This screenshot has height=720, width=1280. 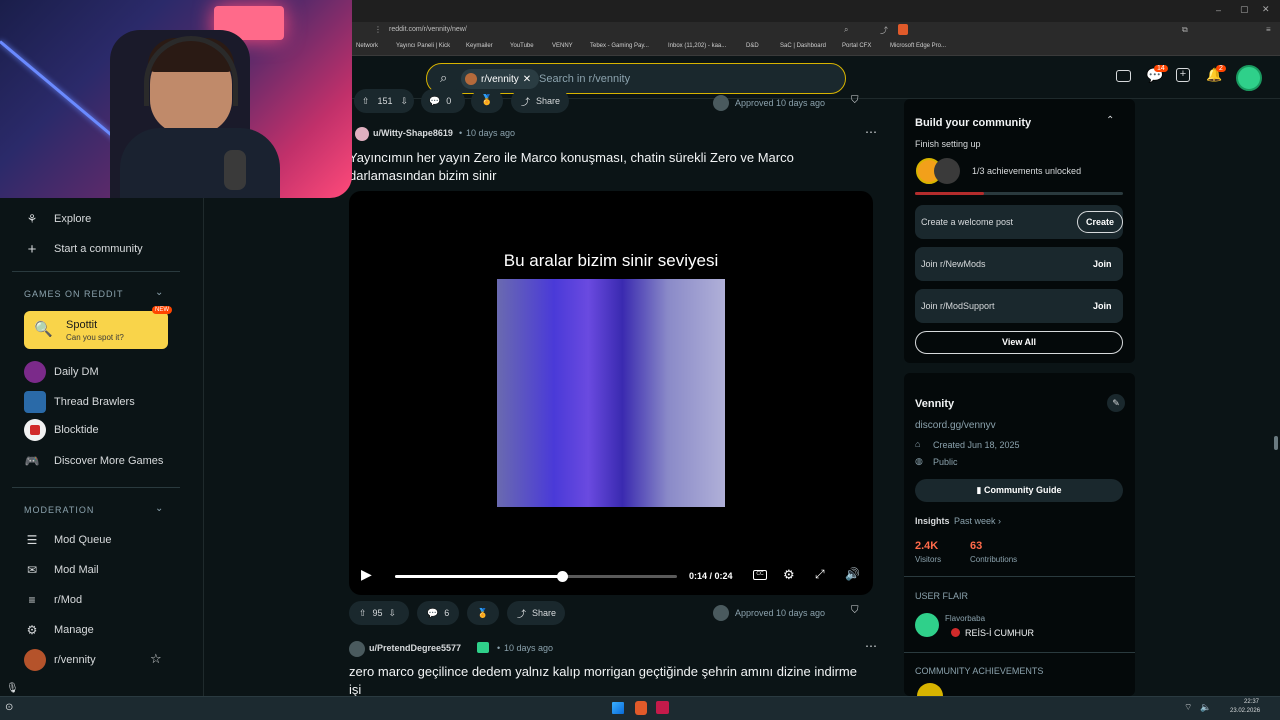 I want to click on extensions-icon: ⧉, so click(x=1185, y=30).